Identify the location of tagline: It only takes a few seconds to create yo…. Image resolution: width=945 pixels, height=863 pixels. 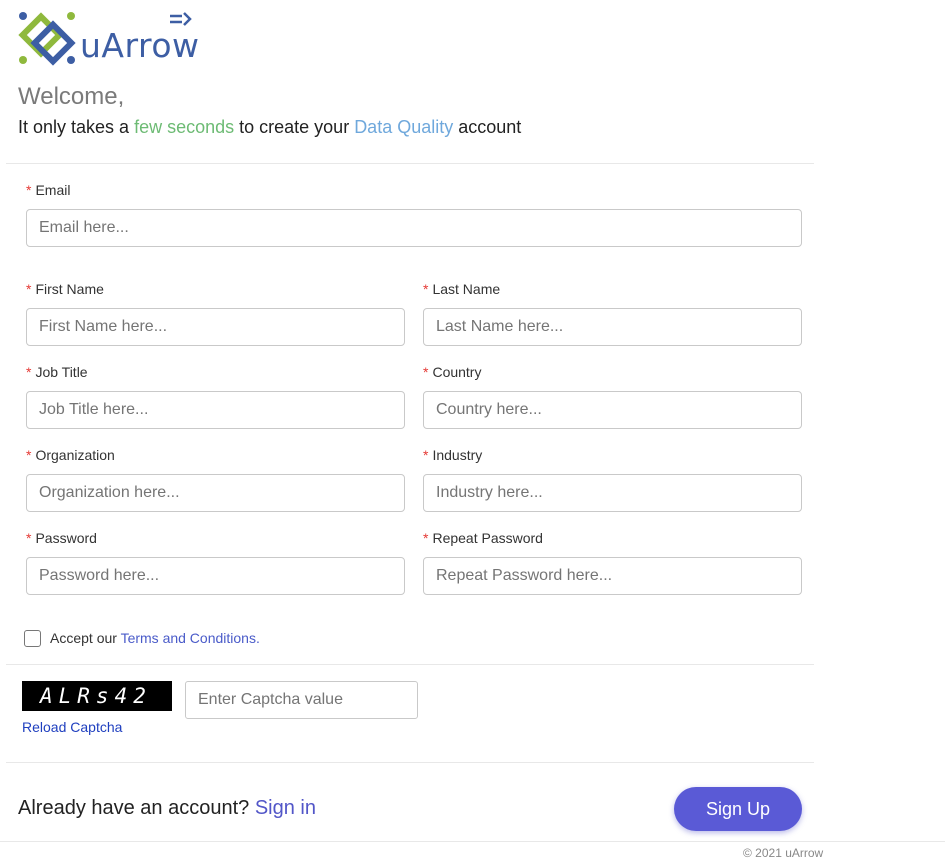
(269, 127).